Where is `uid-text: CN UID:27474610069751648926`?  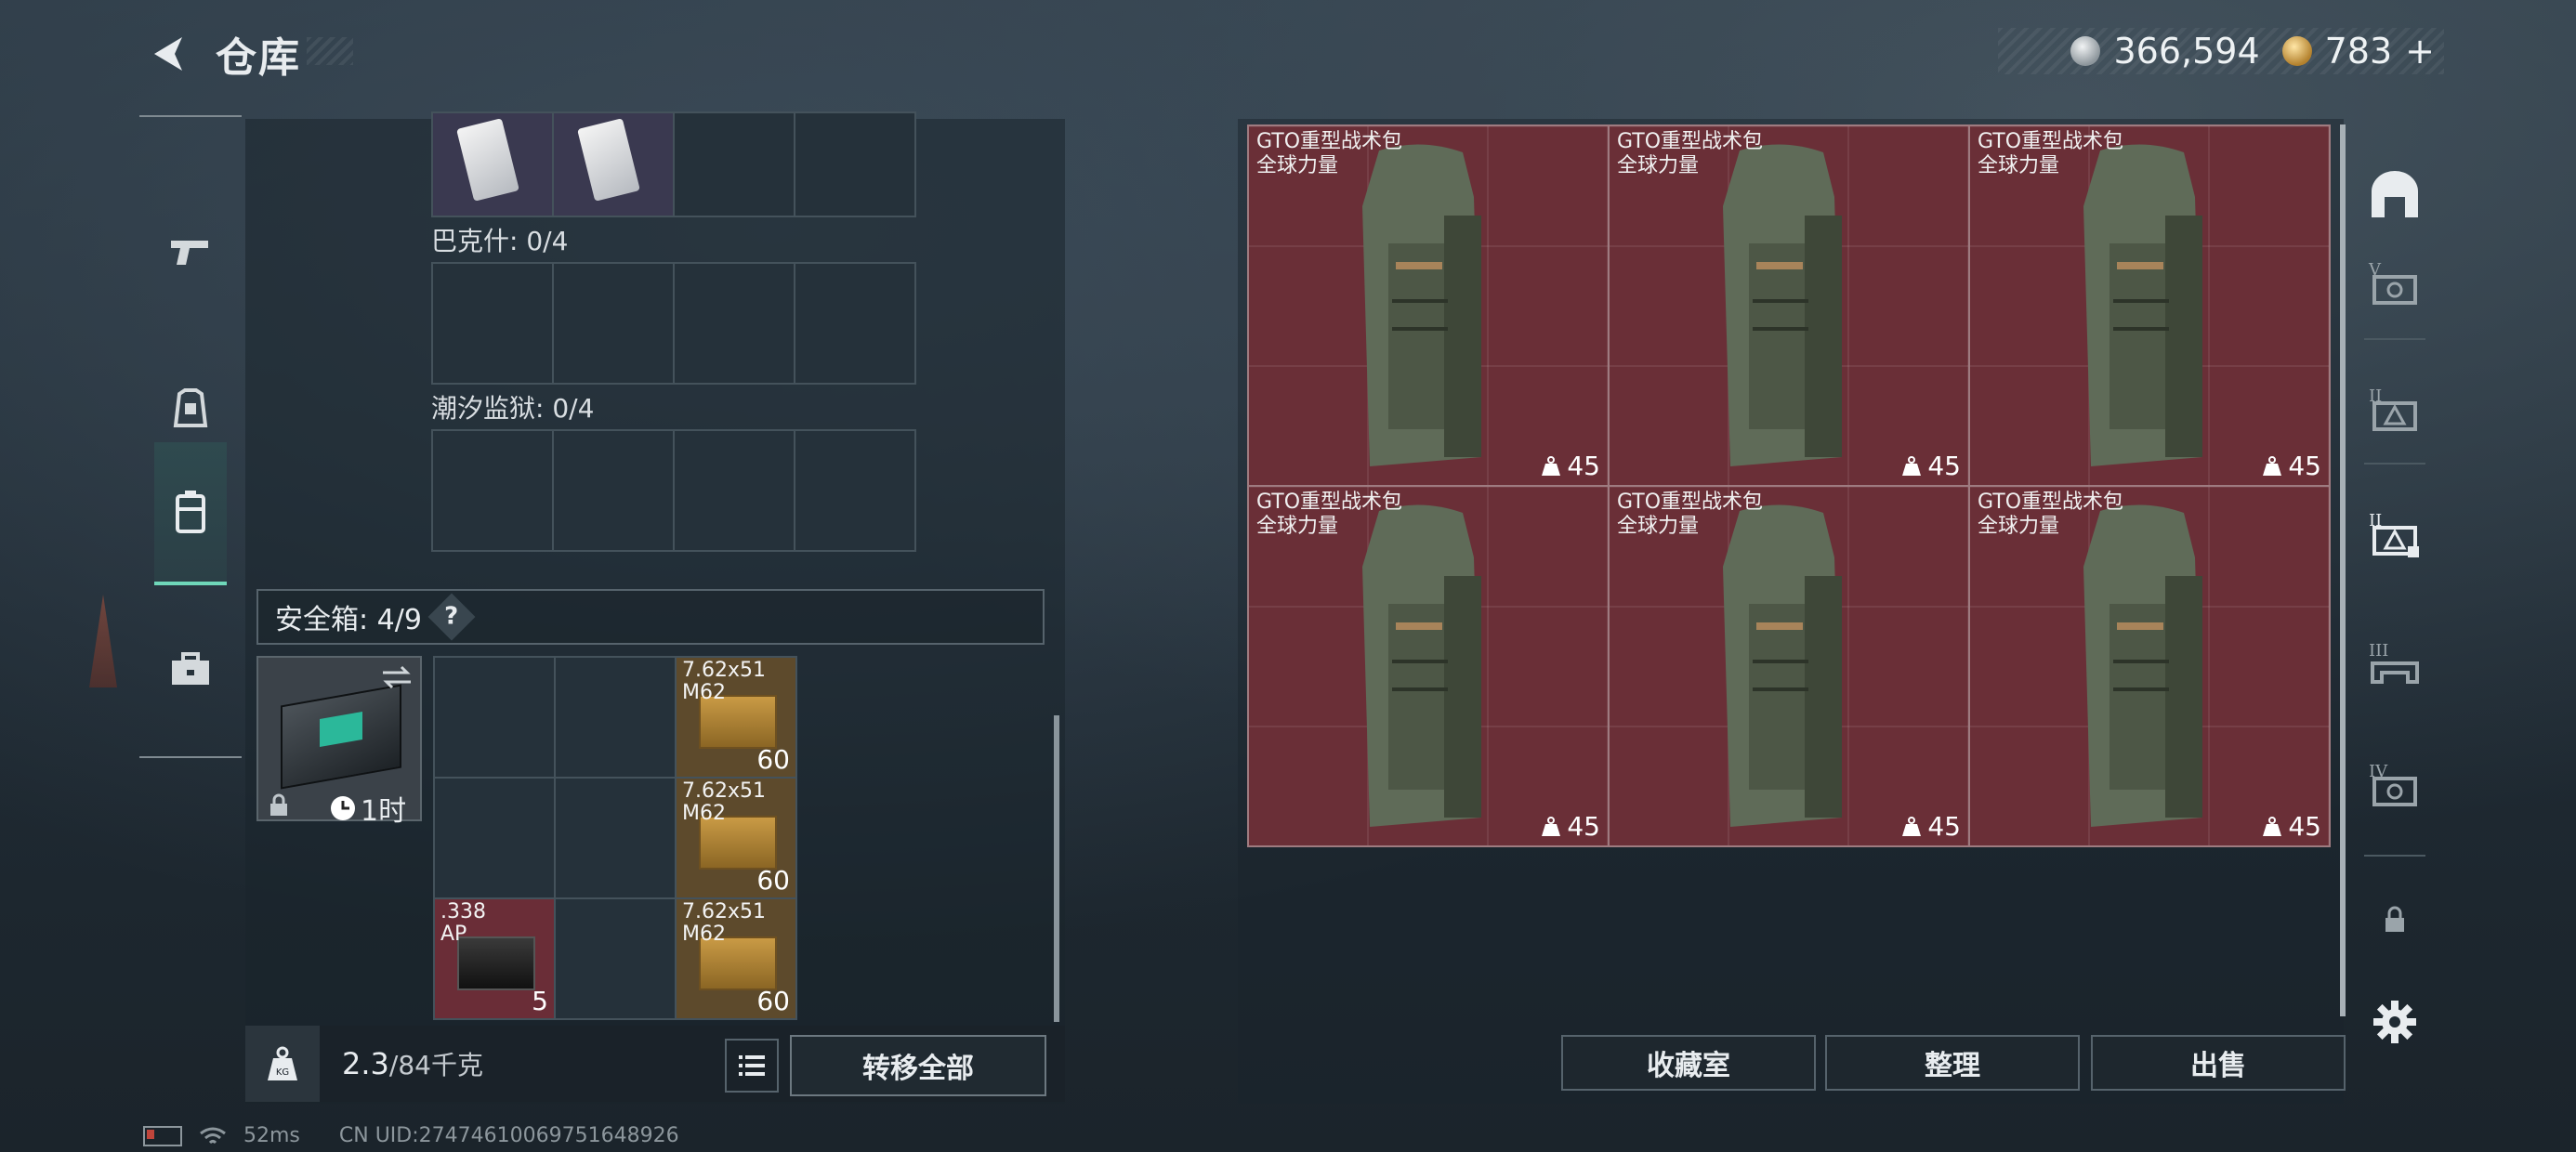 uid-text: CN UID:27474610069751648926 is located at coordinates (508, 1135).